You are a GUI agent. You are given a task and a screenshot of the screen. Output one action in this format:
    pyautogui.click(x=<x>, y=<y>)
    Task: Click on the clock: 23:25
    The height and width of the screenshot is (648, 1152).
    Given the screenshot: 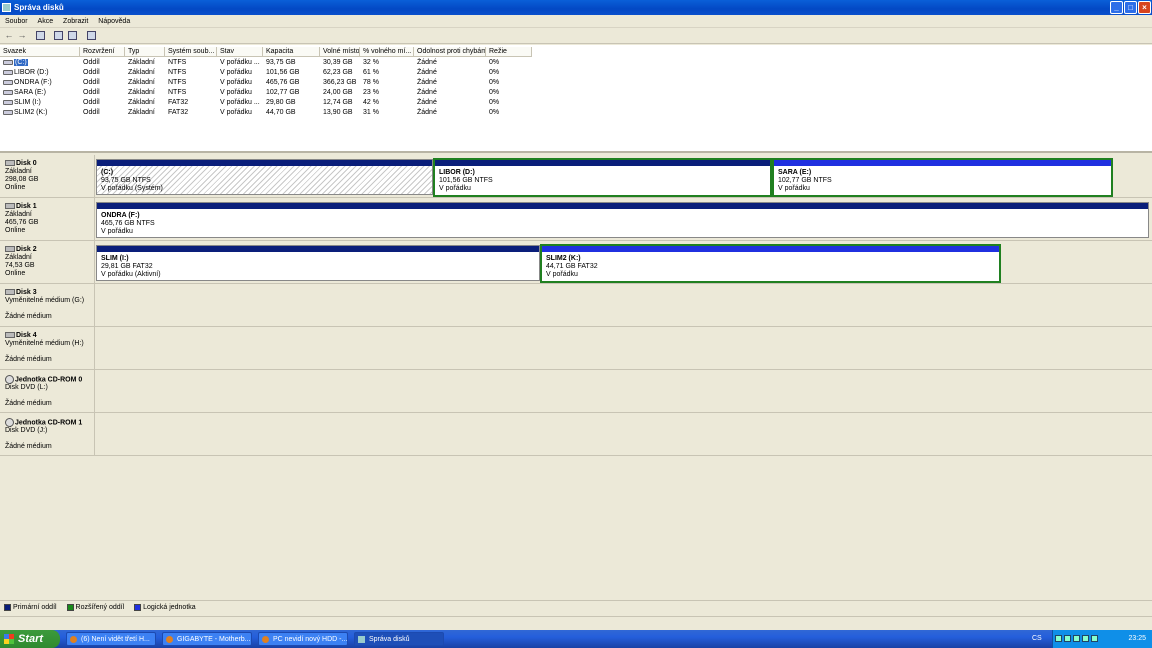 What is the action you would take?
    pyautogui.click(x=1137, y=639)
    